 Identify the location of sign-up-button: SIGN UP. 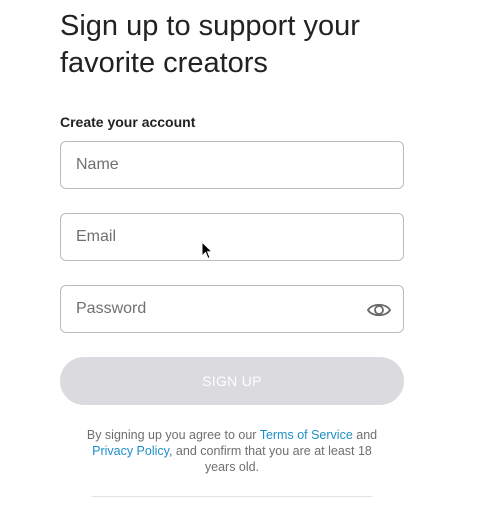
(232, 381).